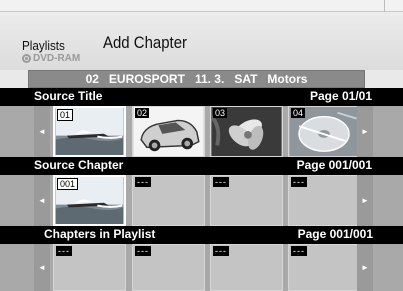 This screenshot has height=291, width=403. What do you see at coordinates (298, 113) in the screenshot?
I see `thumbnail-label: 04` at bounding box center [298, 113].